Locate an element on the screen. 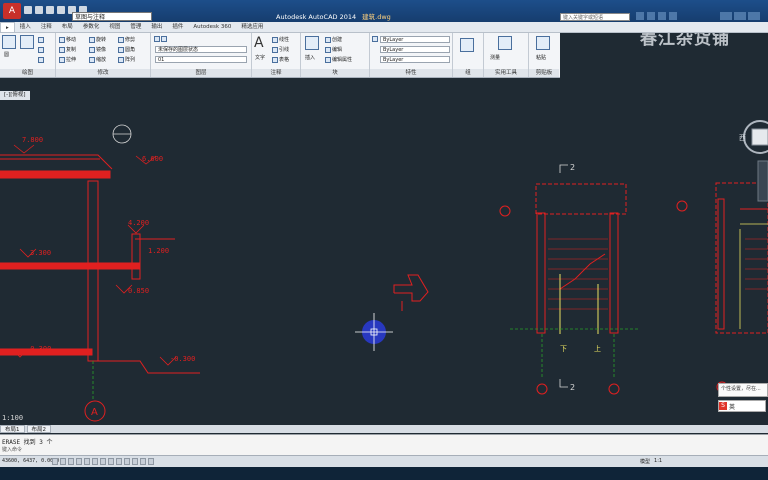 This screenshot has width=768, height=480. stair-plan-outline is located at coordinates (581, 199).